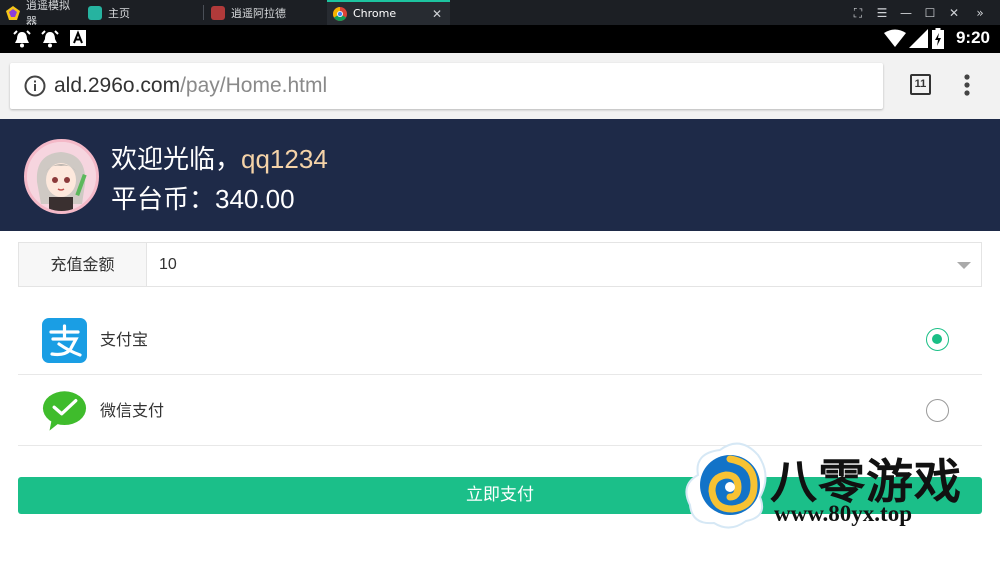  I want to click on payment-option-label: 支付宝, so click(124, 339).